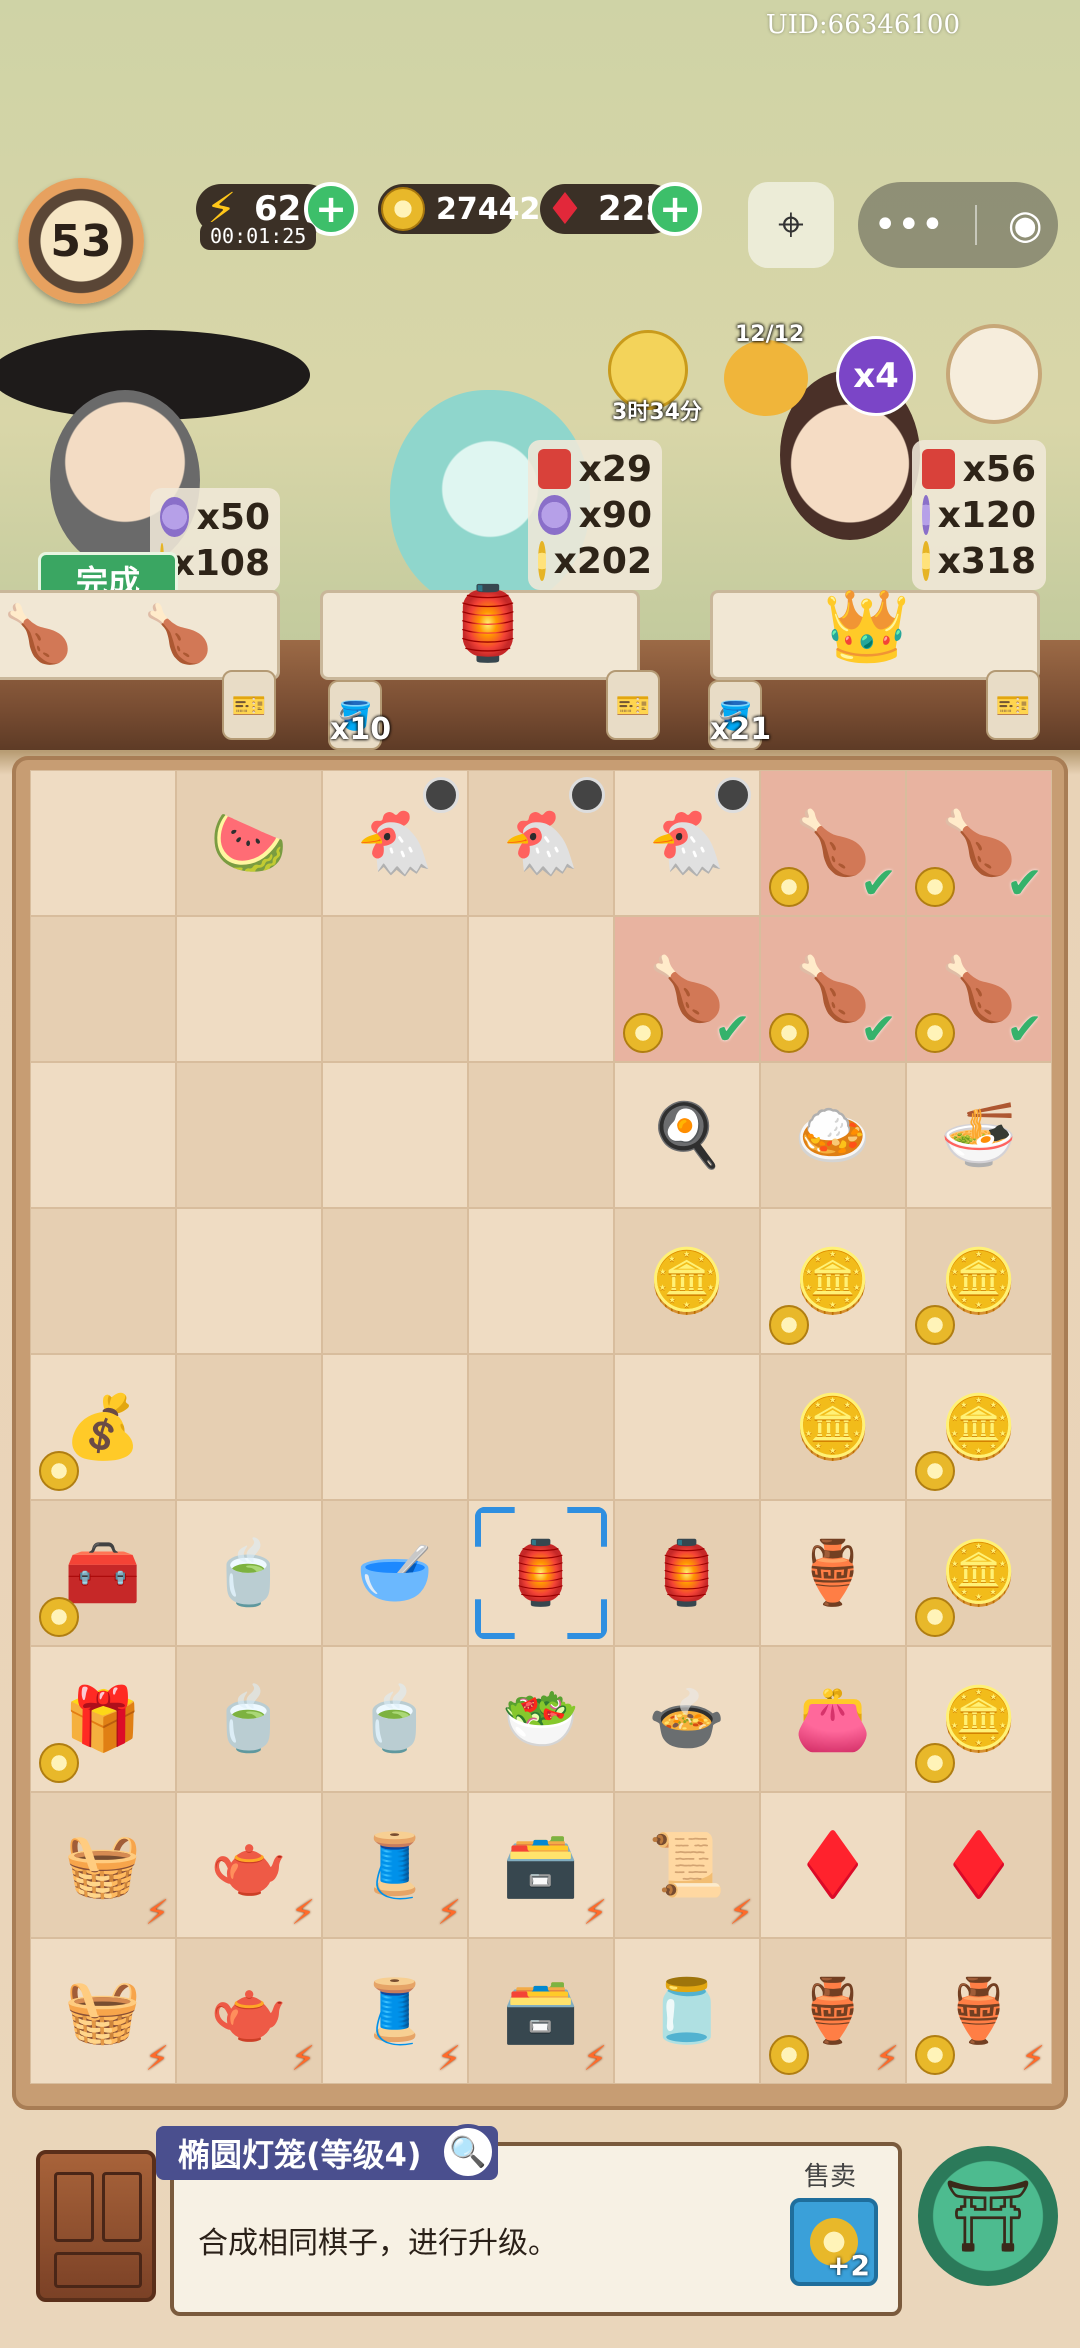 The height and width of the screenshot is (2348, 1080). What do you see at coordinates (103, 1427) in the screenshot?
I see `board-cell: 💰` at bounding box center [103, 1427].